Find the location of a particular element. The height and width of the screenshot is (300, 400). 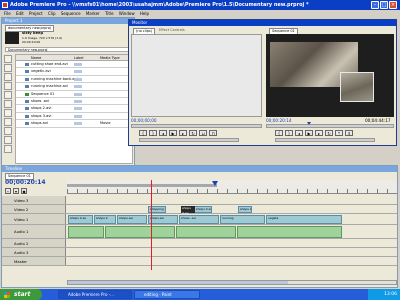

timeline-tools: ⌁ ▾ ◆ is located at coordinates (16, 191).